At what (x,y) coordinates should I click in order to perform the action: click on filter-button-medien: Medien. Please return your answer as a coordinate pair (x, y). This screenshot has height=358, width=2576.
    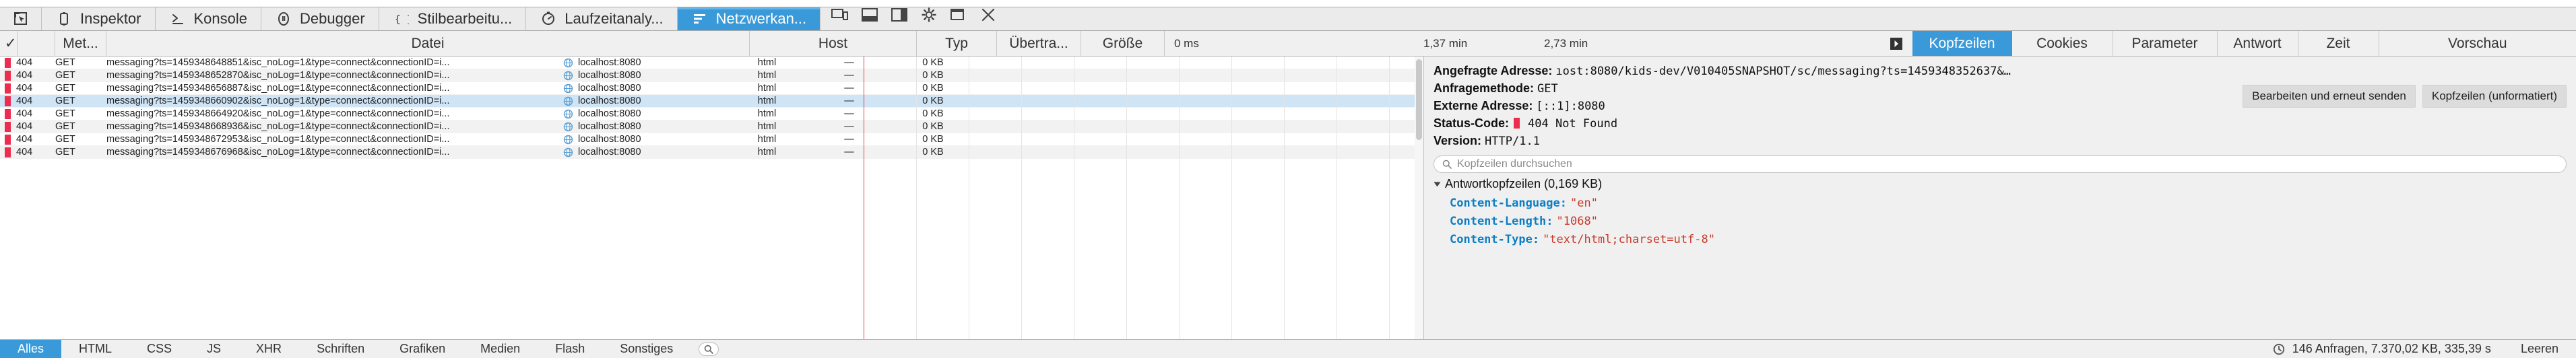
    Looking at the image, I should click on (501, 349).